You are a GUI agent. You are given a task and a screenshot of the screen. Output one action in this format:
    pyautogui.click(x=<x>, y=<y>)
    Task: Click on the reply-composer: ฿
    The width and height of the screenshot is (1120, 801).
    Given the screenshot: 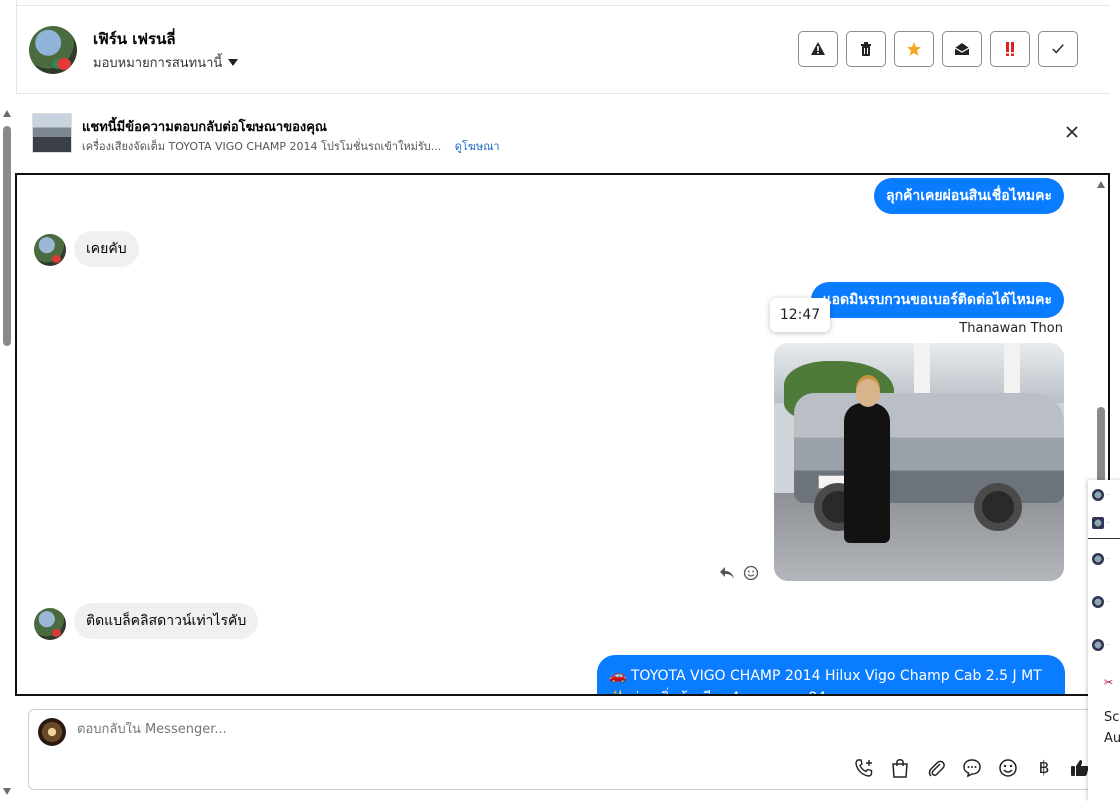 What is the action you would take?
    pyautogui.click(x=564, y=749)
    